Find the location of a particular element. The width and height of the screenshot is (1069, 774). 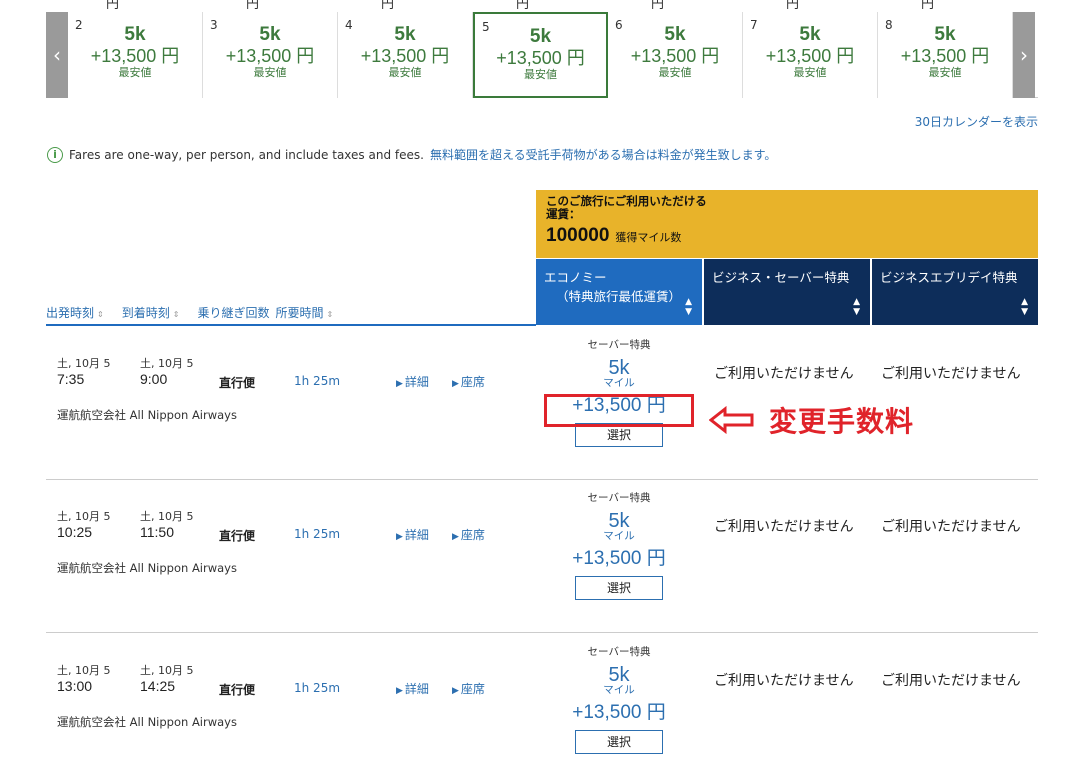

carousel-day: 6 5k +13,500 円 最安値 is located at coordinates (675, 55).